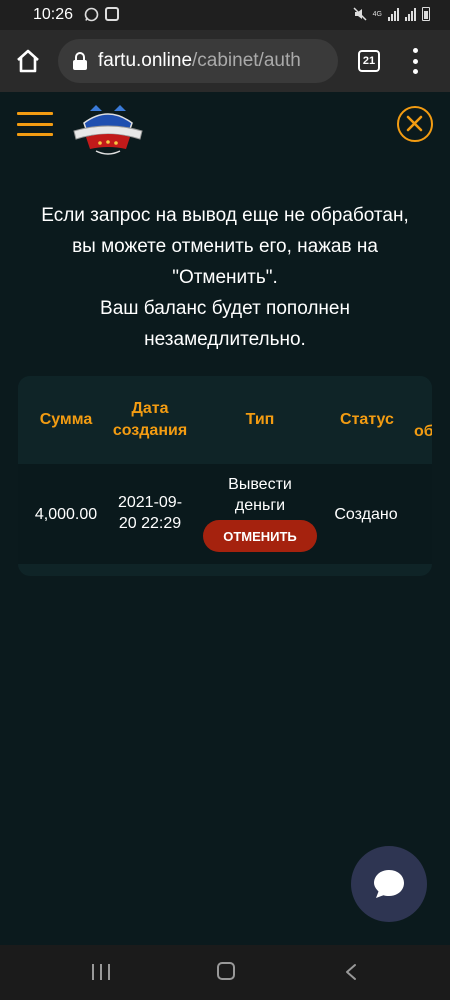  Describe the element at coordinates (101, 14) in the screenshot. I see `notification-icons` at that location.